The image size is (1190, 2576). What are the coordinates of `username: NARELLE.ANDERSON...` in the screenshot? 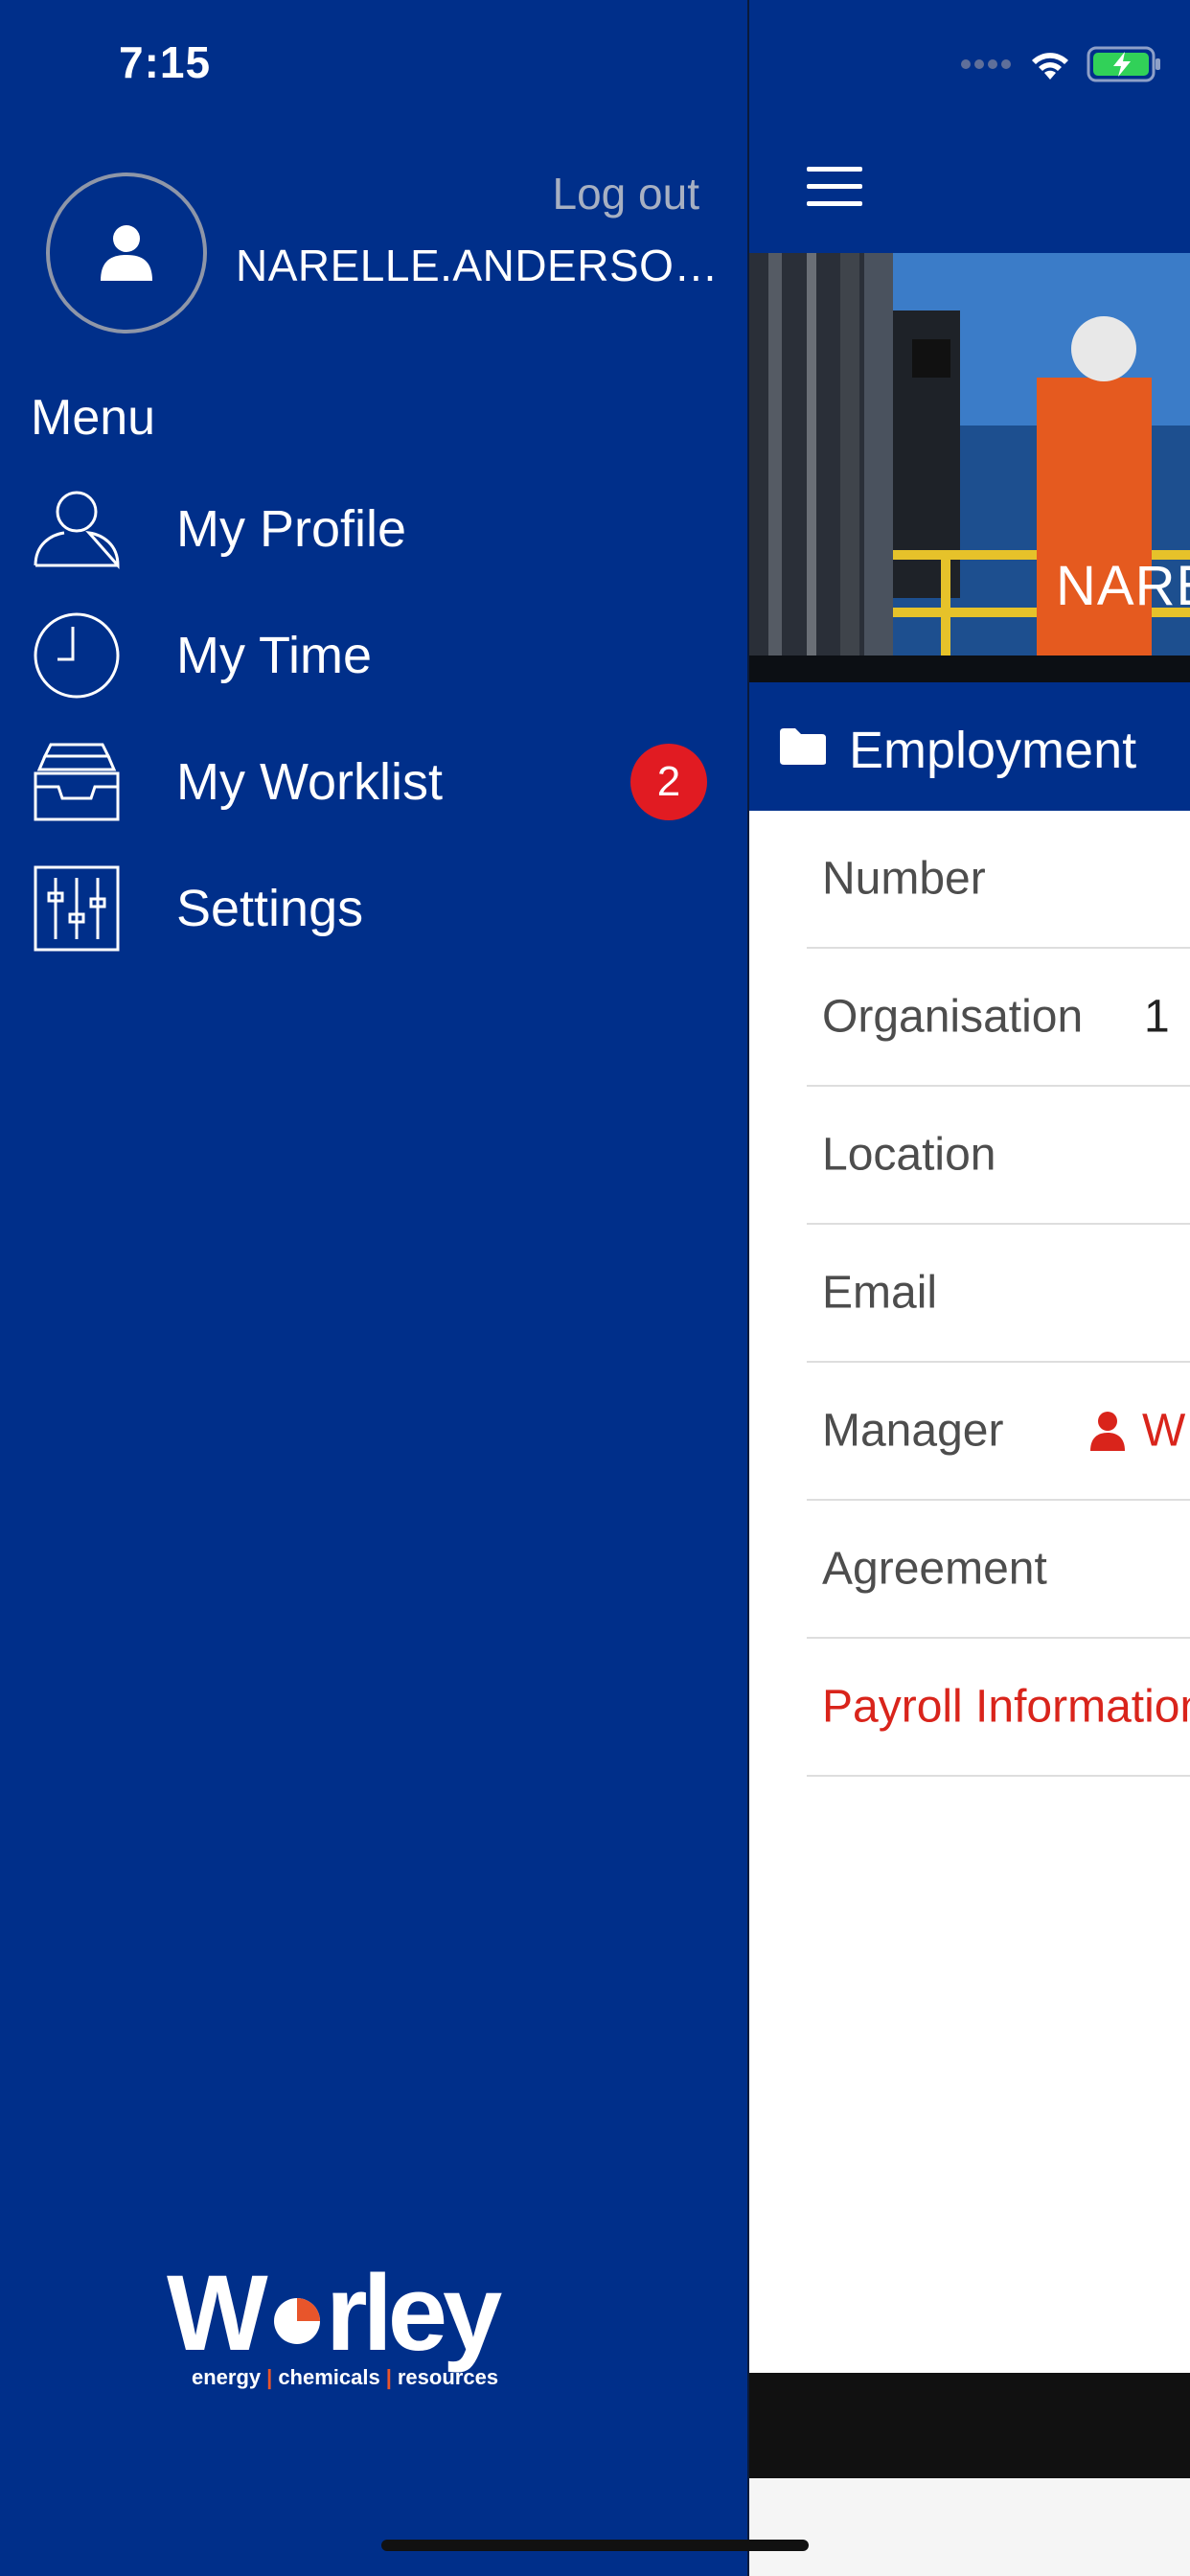 It's located at (485, 265).